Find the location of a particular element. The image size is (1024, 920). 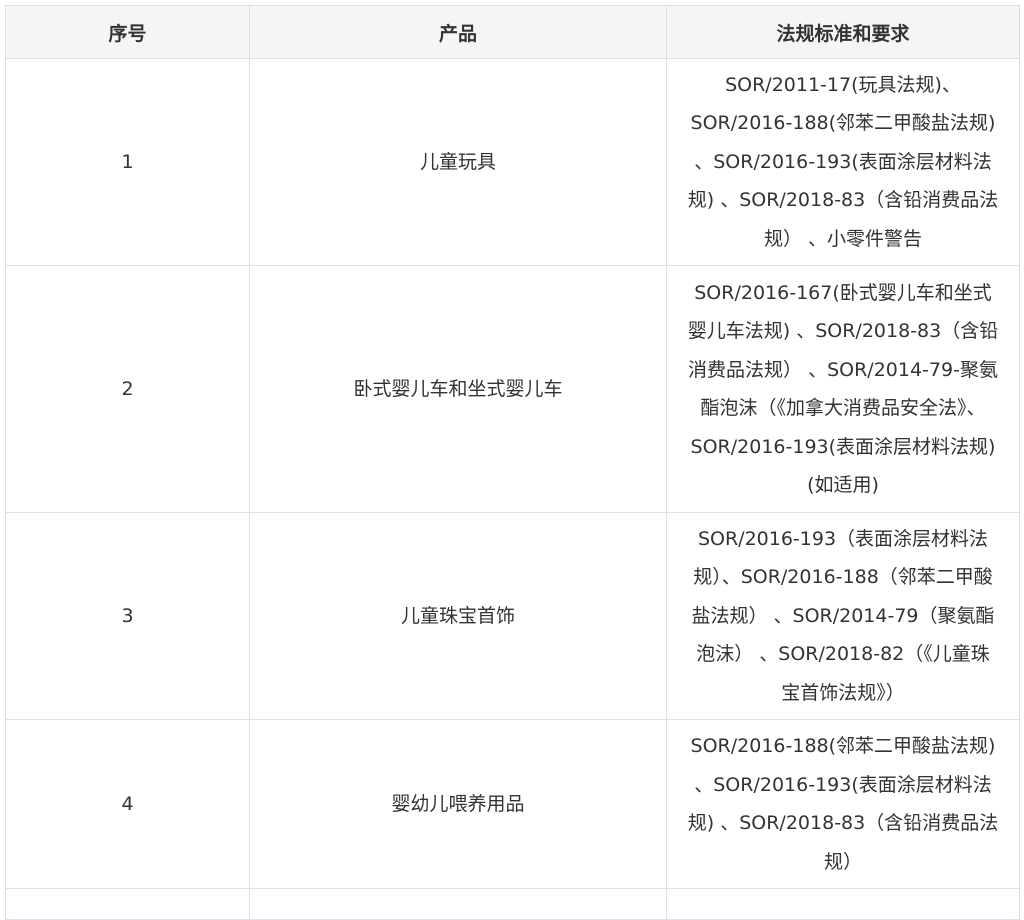

table-row-partial is located at coordinates (512, 904).